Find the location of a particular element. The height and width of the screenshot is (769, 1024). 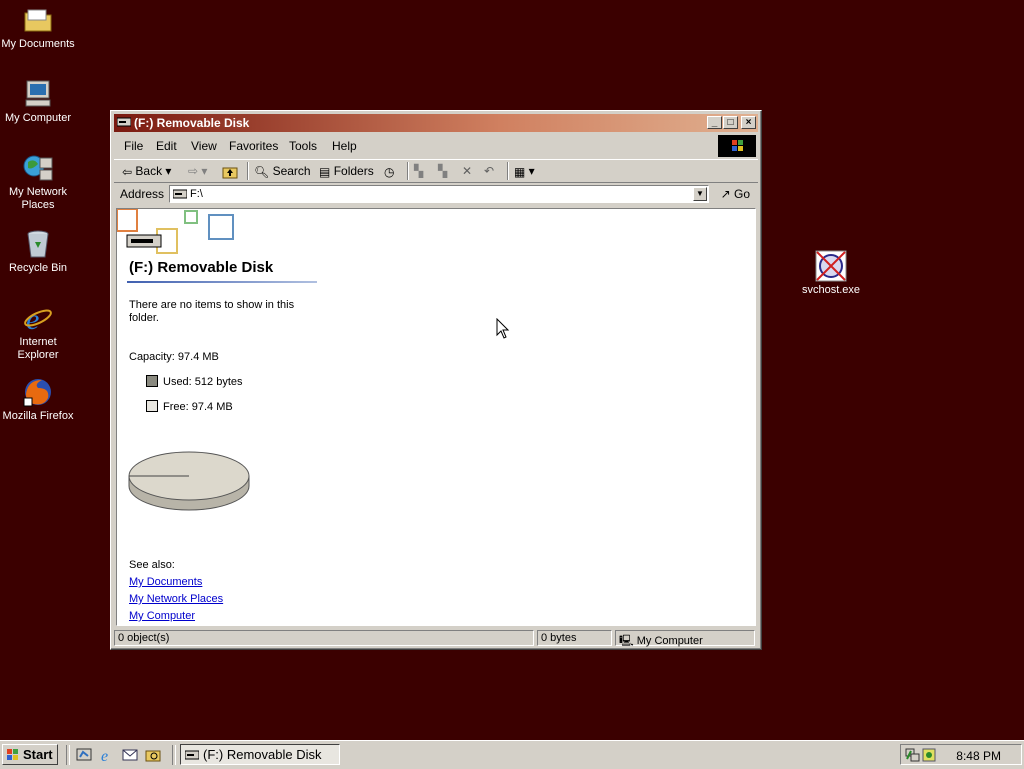

show-desktop-icon is located at coordinates (84, 755).